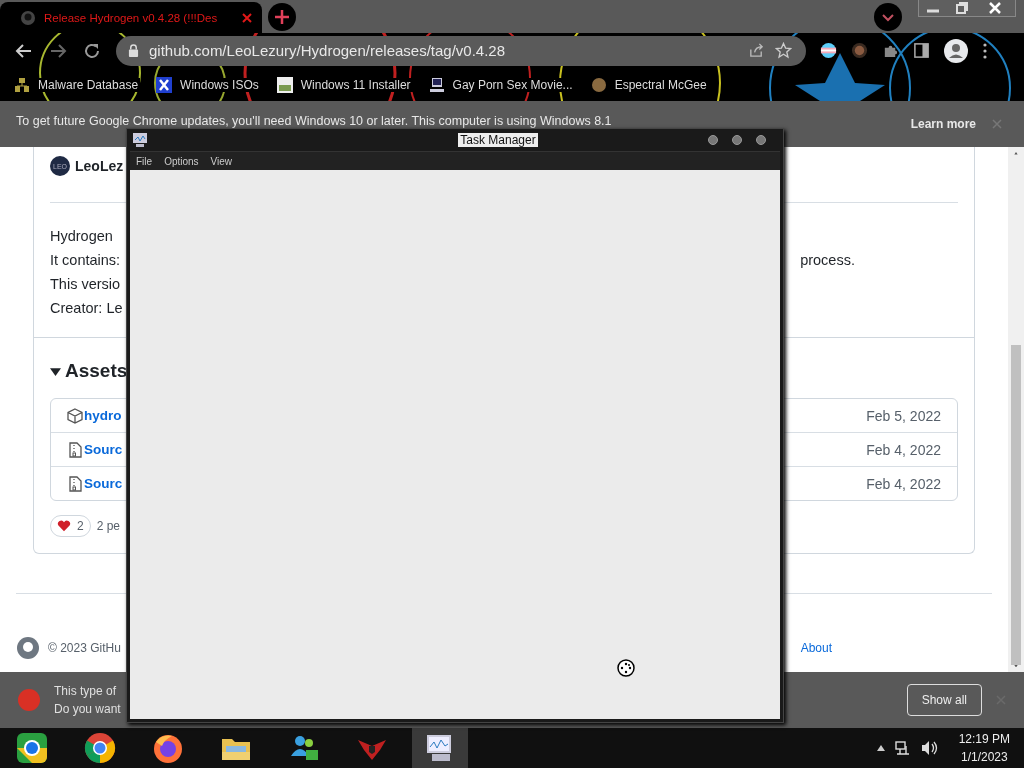 The height and width of the screenshot is (768, 1024). Describe the element at coordinates (96, 371) in the screenshot. I see `assets-heading: Assets` at that location.